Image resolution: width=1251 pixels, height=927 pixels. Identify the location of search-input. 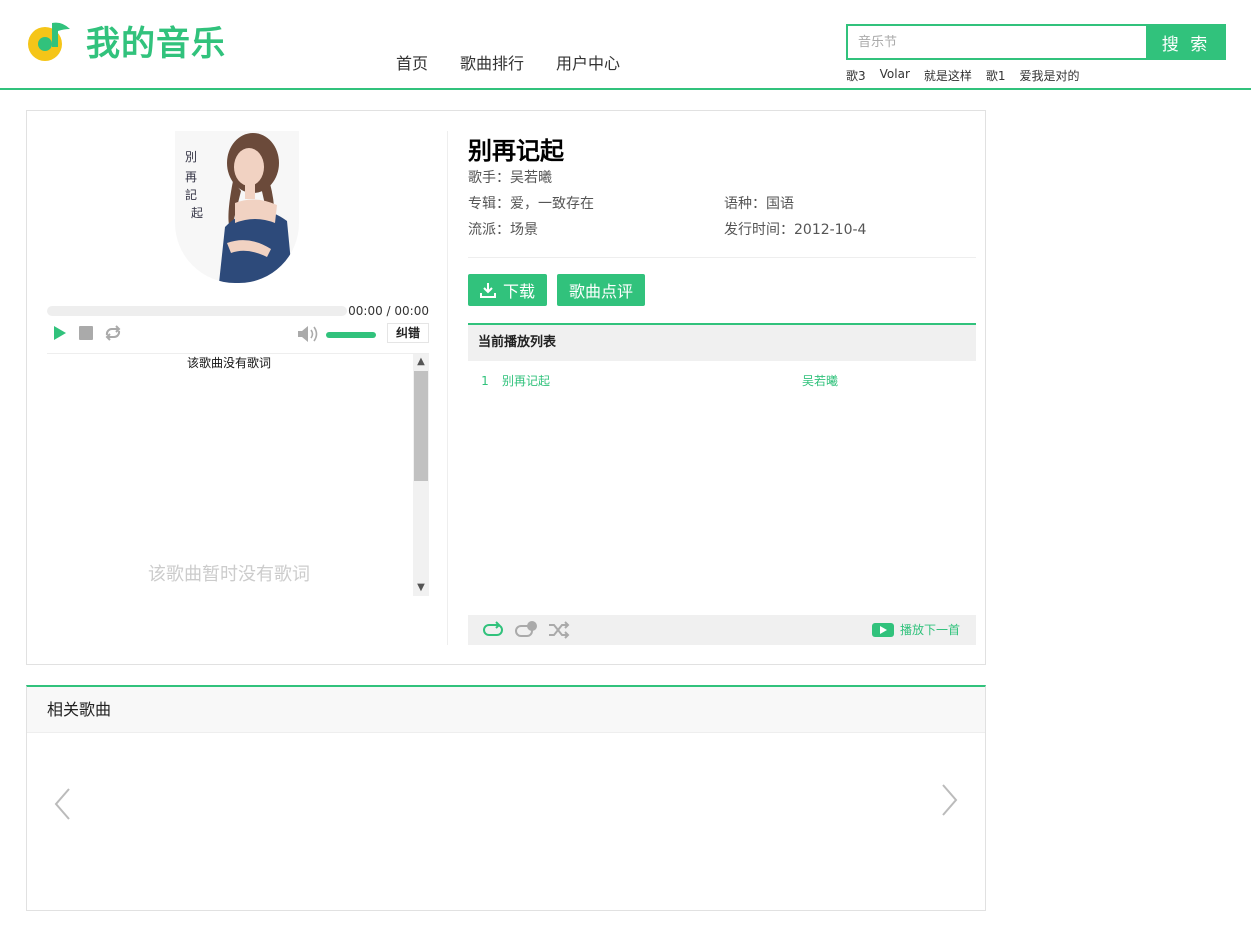
(996, 42).